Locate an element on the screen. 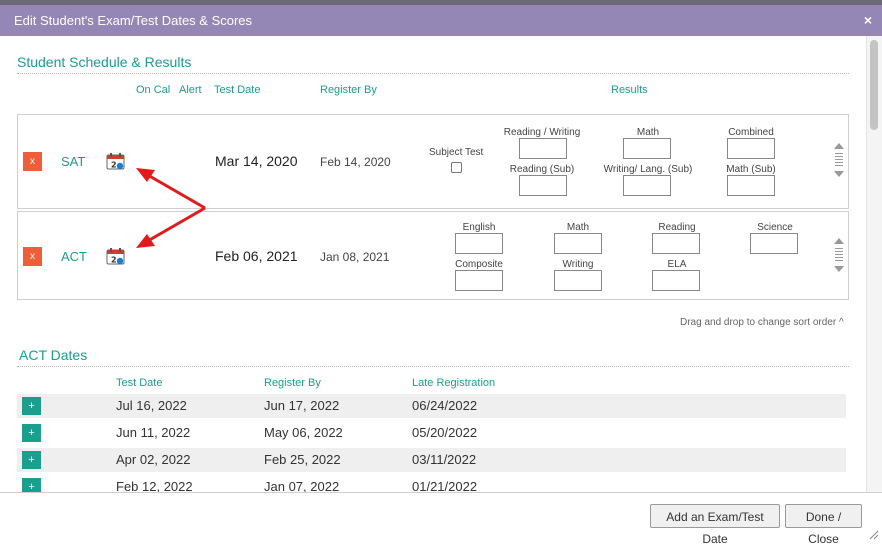 The image size is (882, 550). dialog-title: Edit Student's Exam/Test Dates & Scores is located at coordinates (133, 20).